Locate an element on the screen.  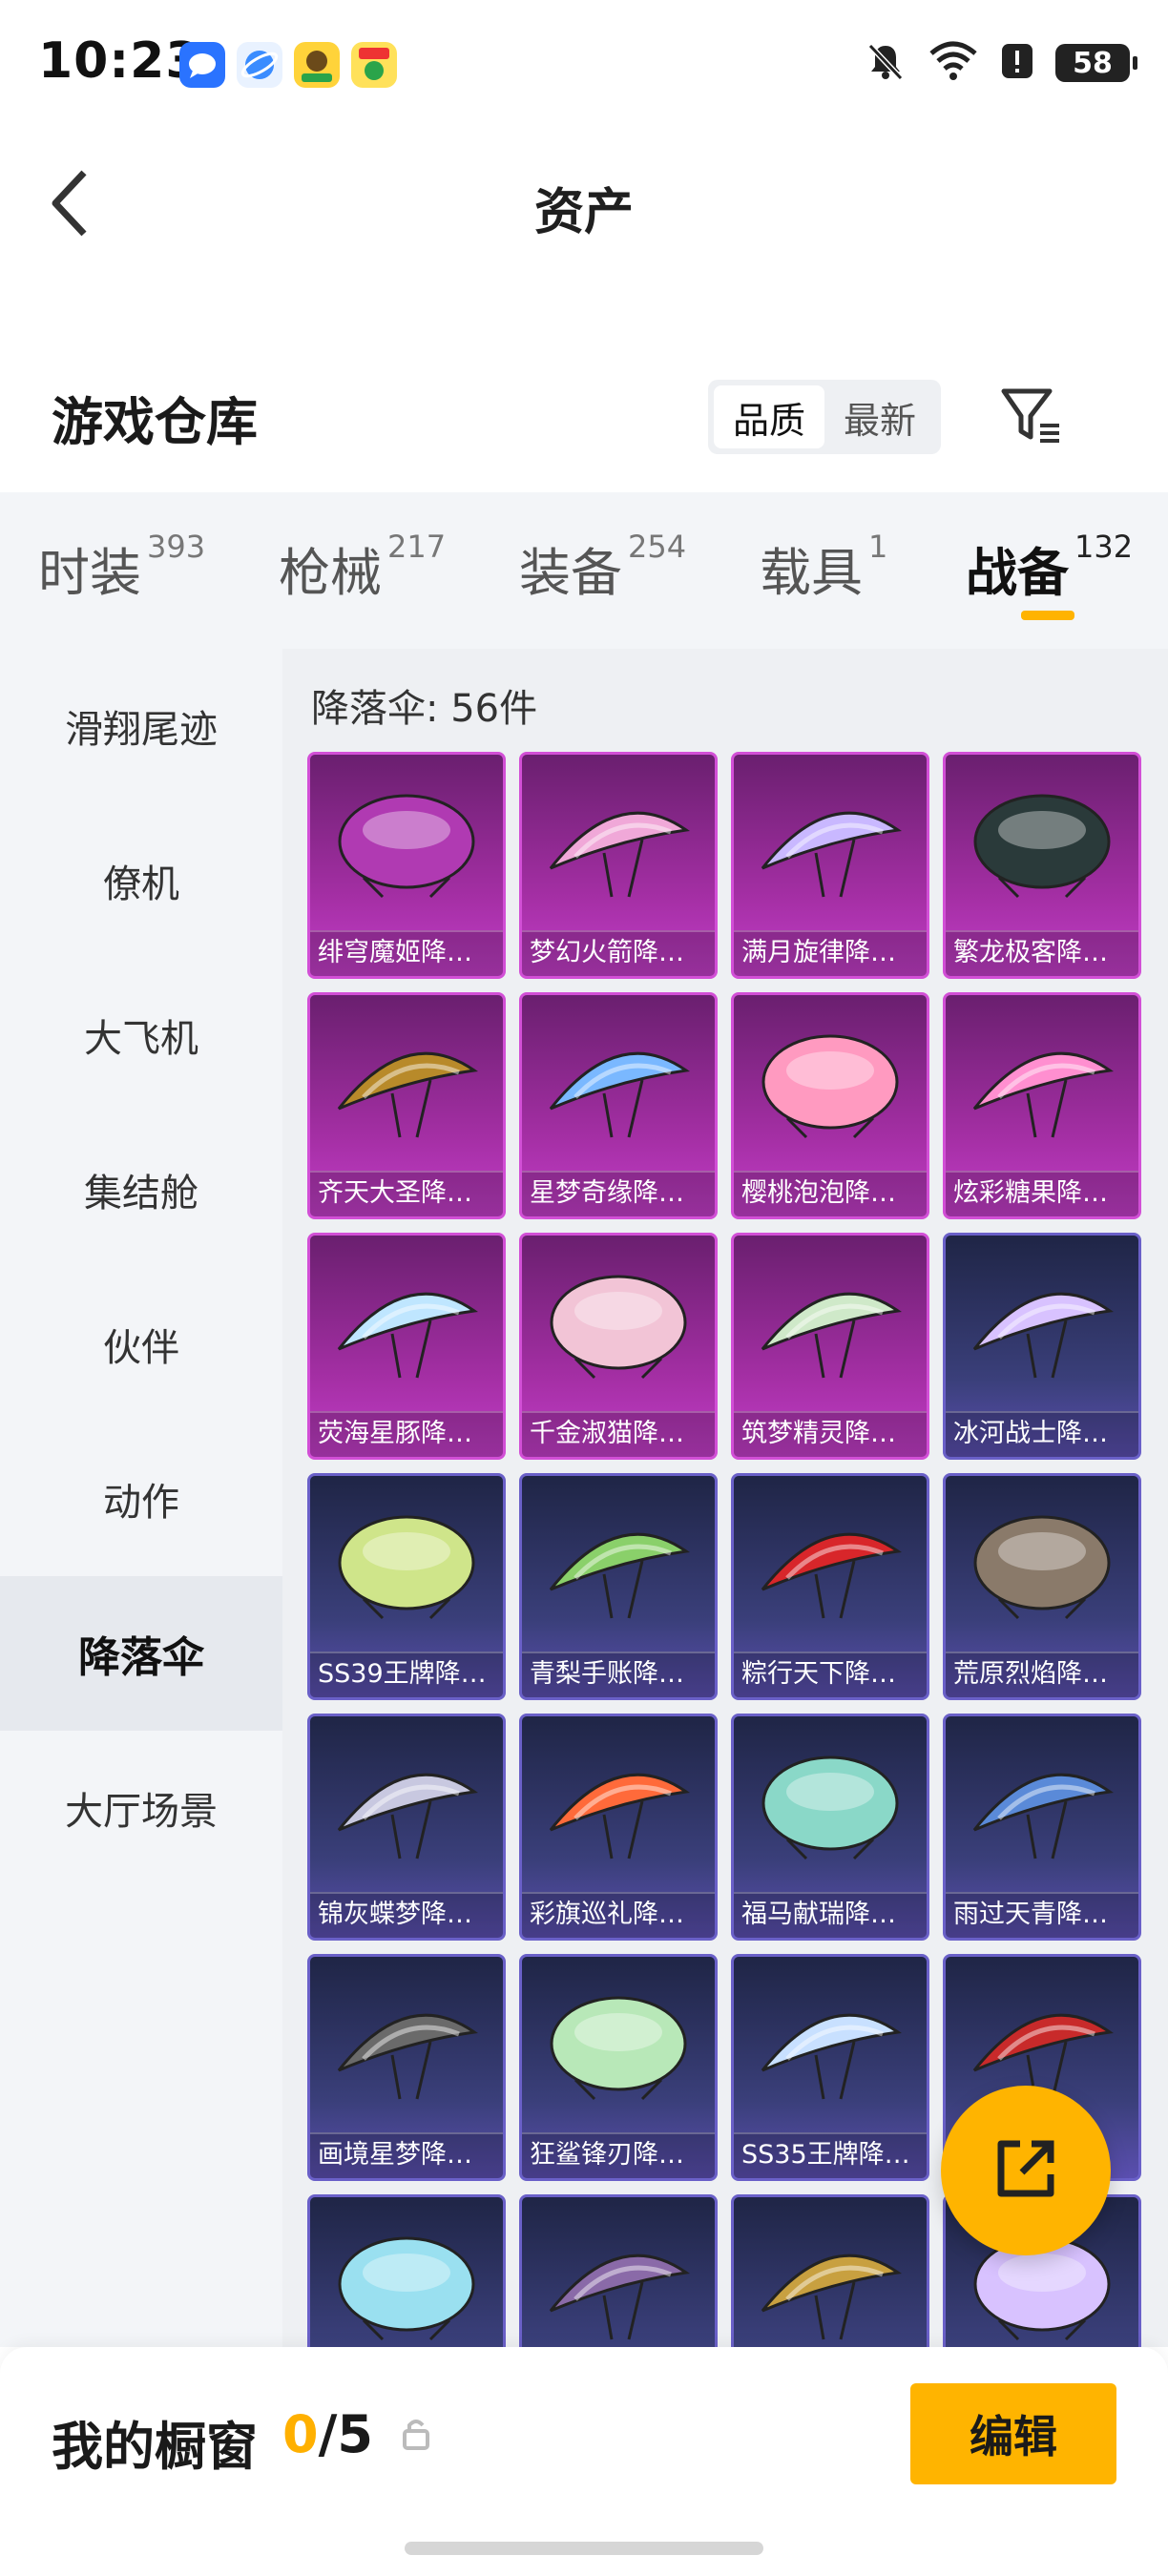
showcase-total: 5 is located at coordinates (355, 2434).